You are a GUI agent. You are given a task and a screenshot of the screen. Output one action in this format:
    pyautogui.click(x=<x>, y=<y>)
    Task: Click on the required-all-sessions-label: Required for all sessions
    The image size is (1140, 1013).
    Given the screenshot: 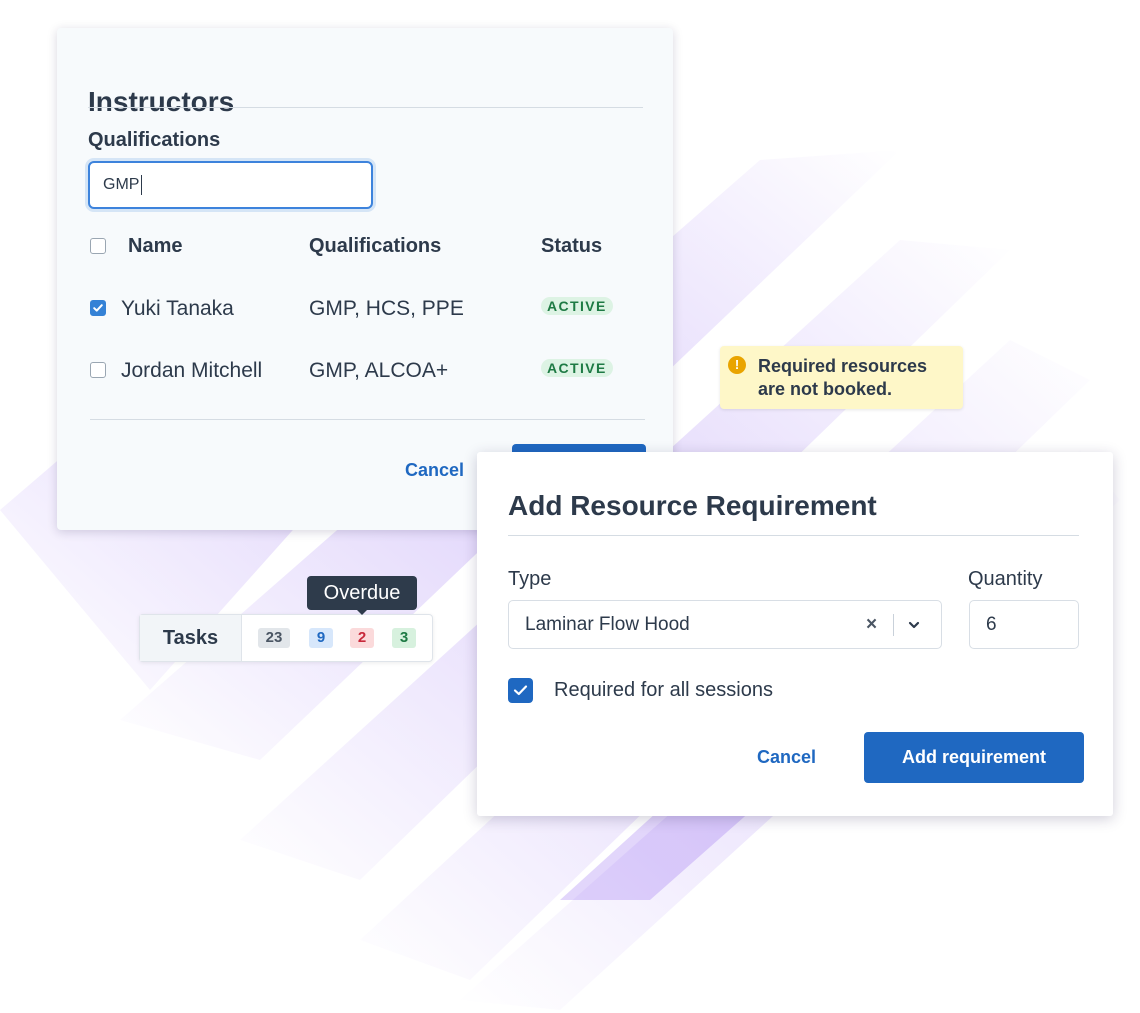 What is the action you would take?
    pyautogui.click(x=663, y=690)
    